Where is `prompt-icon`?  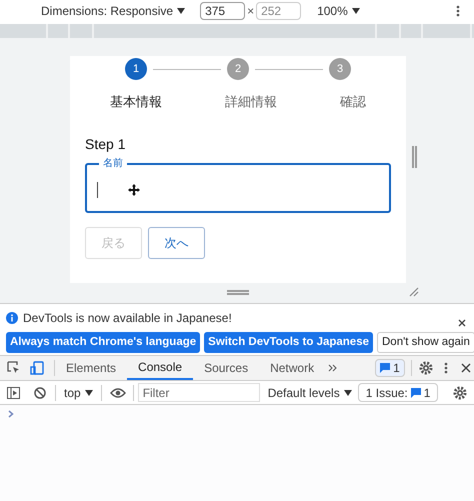 prompt-icon is located at coordinates (11, 414).